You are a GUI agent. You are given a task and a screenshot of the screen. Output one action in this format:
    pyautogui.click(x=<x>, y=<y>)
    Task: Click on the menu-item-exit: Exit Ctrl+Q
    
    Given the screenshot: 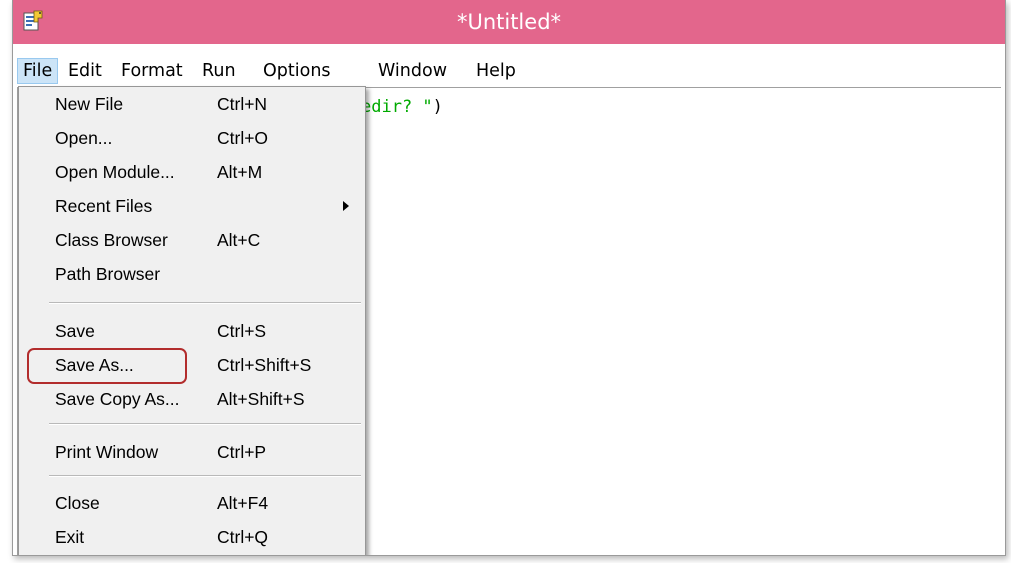 What is the action you would take?
    pyautogui.click(x=192, y=537)
    